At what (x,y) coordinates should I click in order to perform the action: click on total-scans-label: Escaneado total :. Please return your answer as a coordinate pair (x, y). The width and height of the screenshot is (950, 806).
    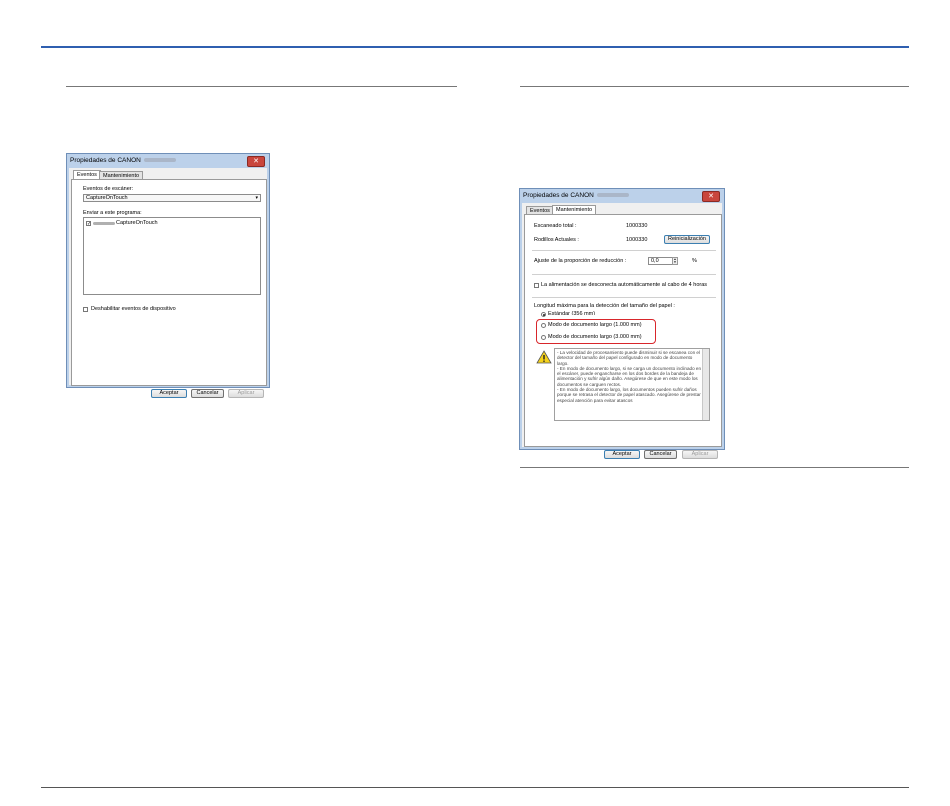
    Looking at the image, I should click on (555, 226).